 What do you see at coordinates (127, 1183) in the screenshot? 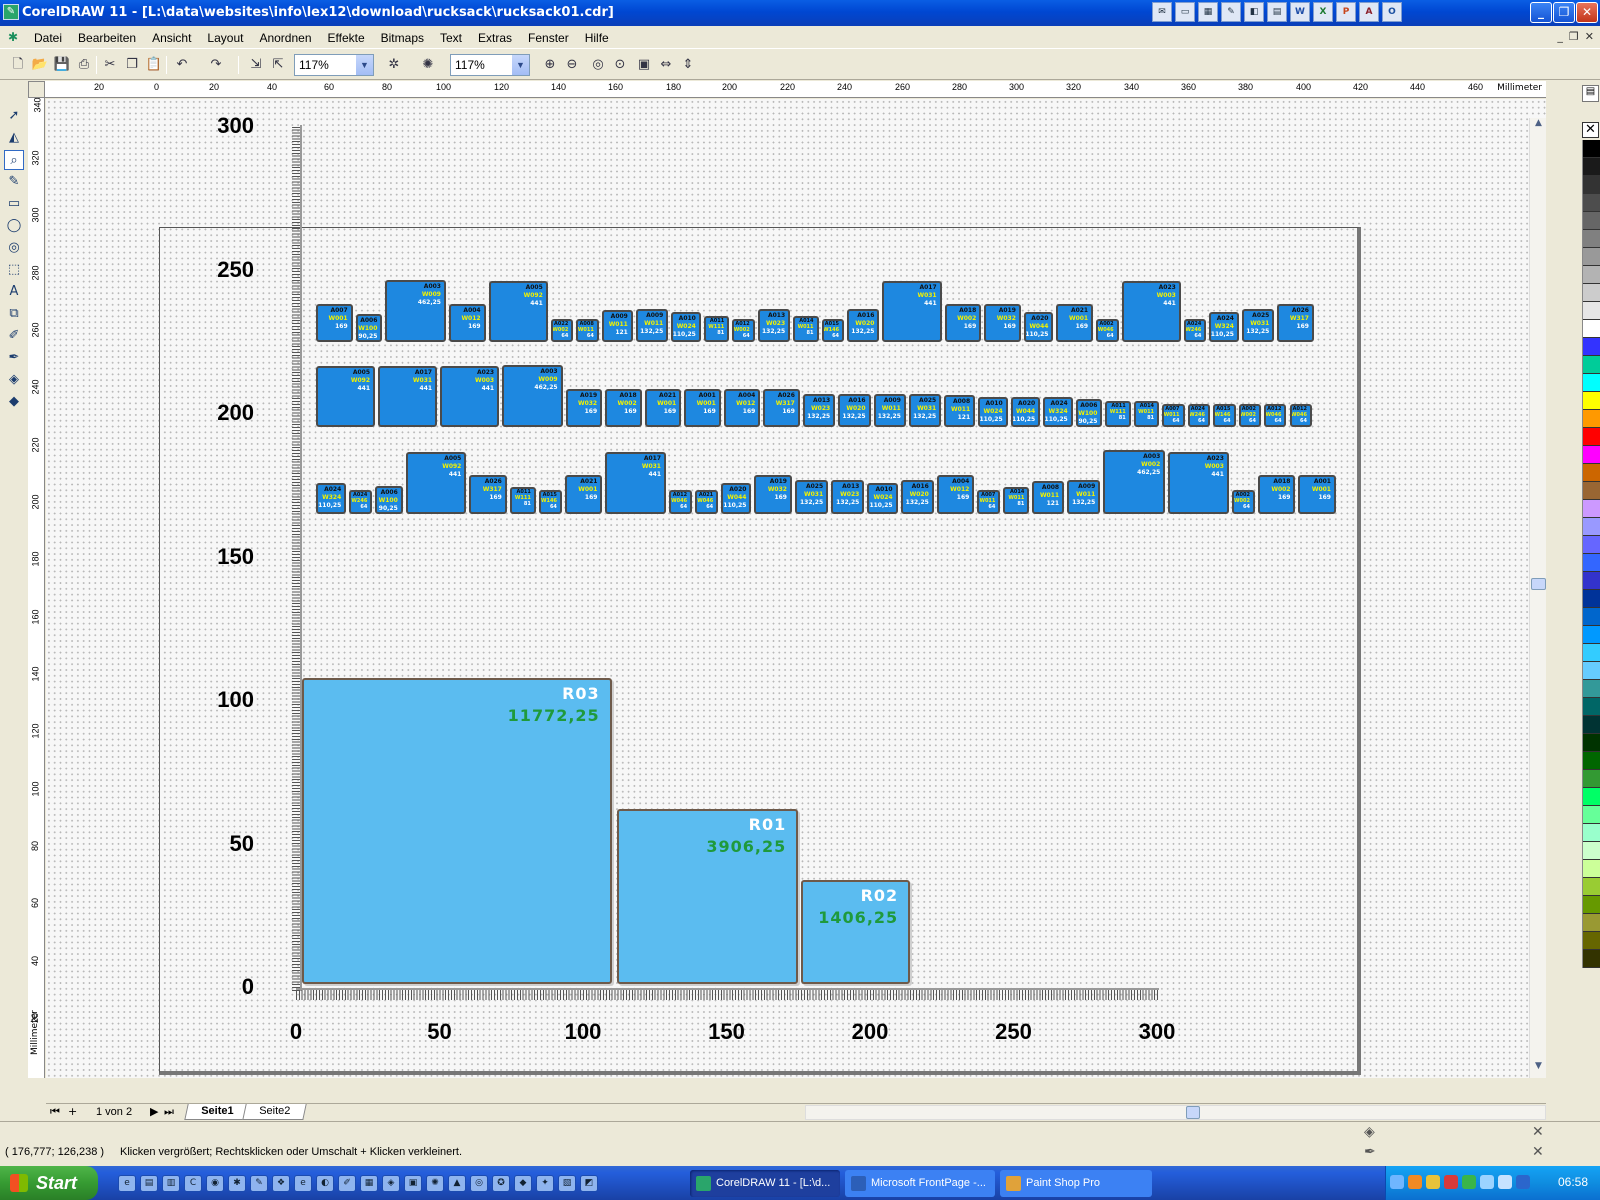
I see `quicklaunch-icon: e` at bounding box center [127, 1183].